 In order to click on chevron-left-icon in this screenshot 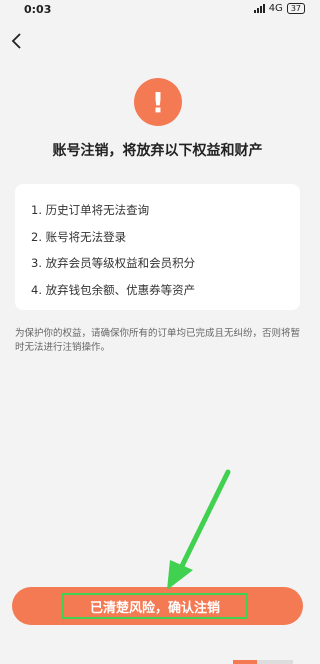, I will do `click(16, 41)`.